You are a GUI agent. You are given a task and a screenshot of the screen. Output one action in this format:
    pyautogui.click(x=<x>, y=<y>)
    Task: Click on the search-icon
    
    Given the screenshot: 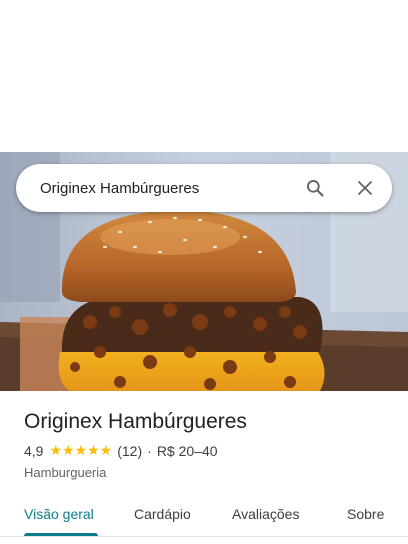 What is the action you would take?
    pyautogui.click(x=315, y=188)
    